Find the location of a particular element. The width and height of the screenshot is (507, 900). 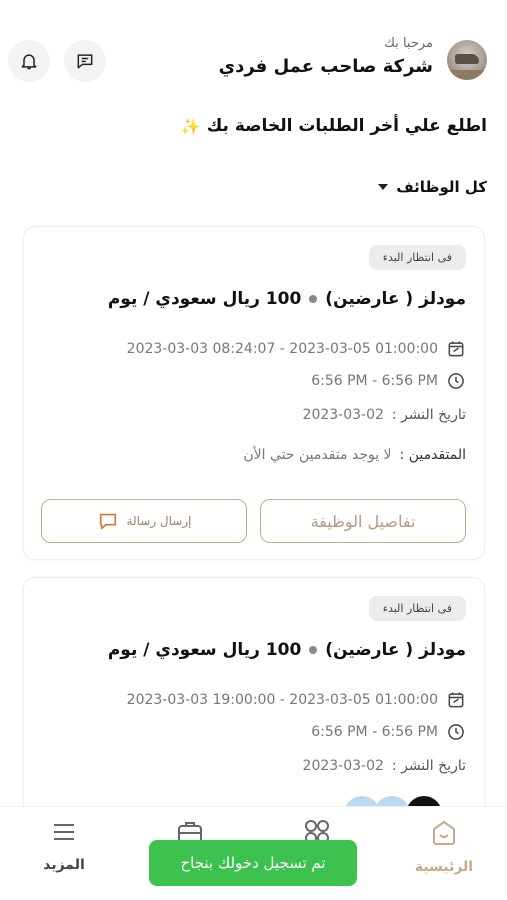

messages-button is located at coordinates (85, 61).